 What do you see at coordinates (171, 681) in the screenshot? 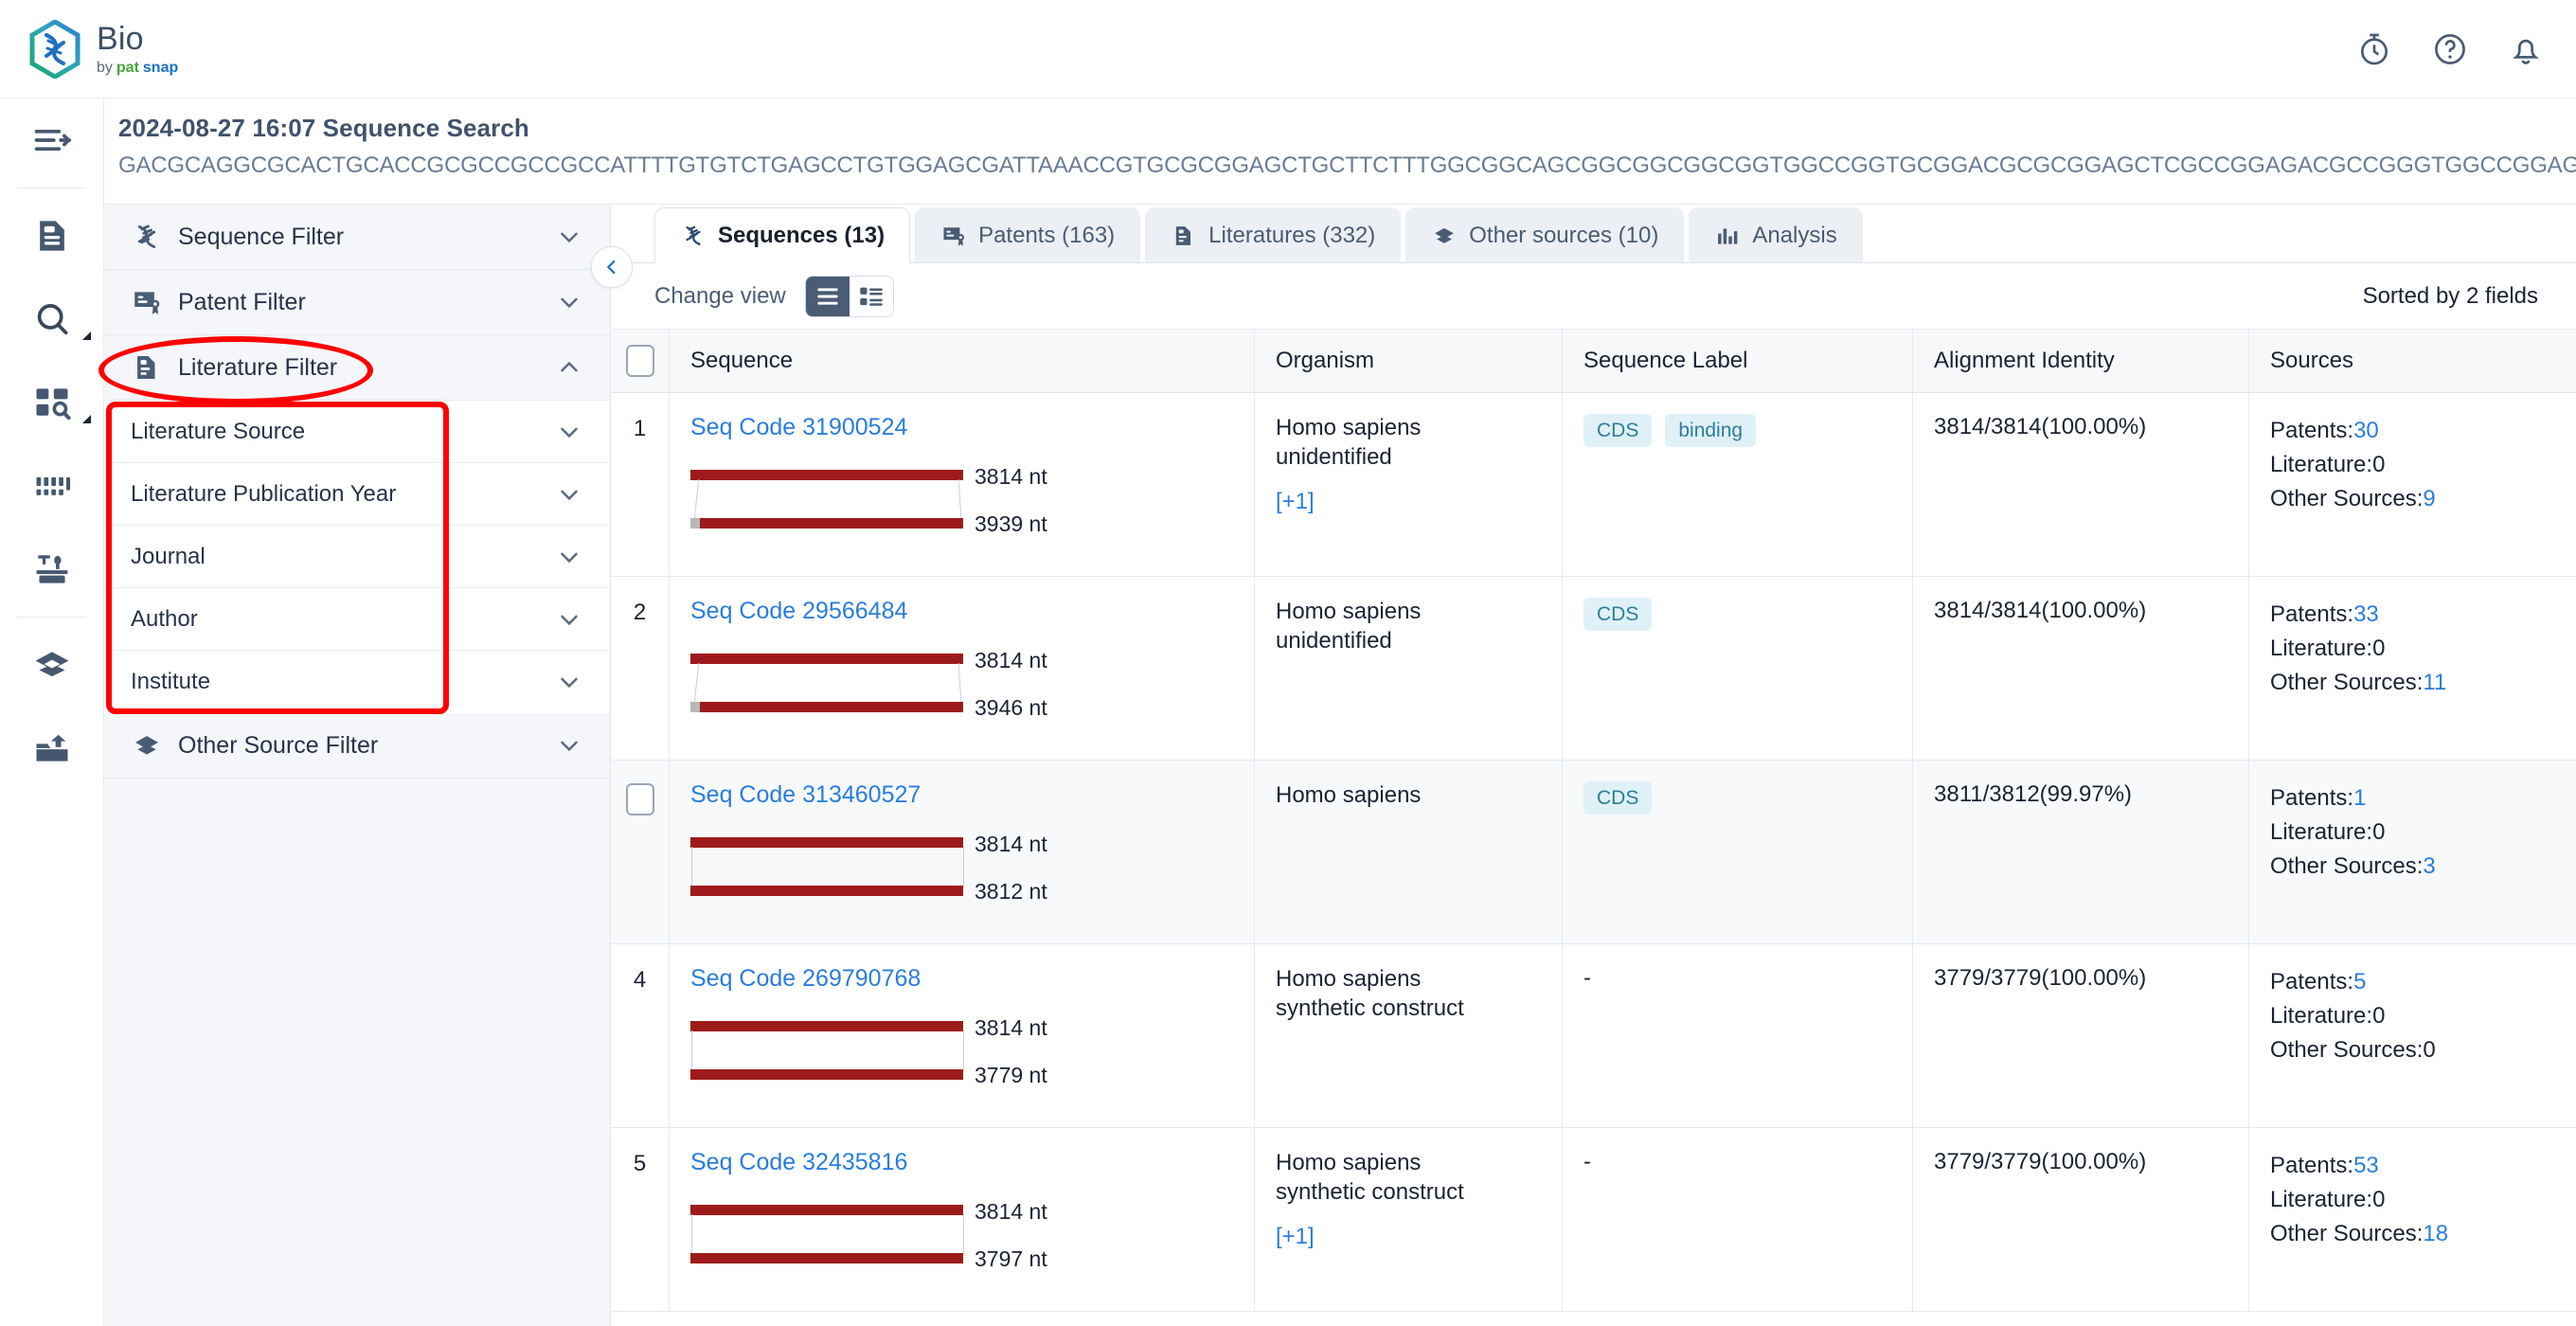
I see `sub-filter-label: Institute` at bounding box center [171, 681].